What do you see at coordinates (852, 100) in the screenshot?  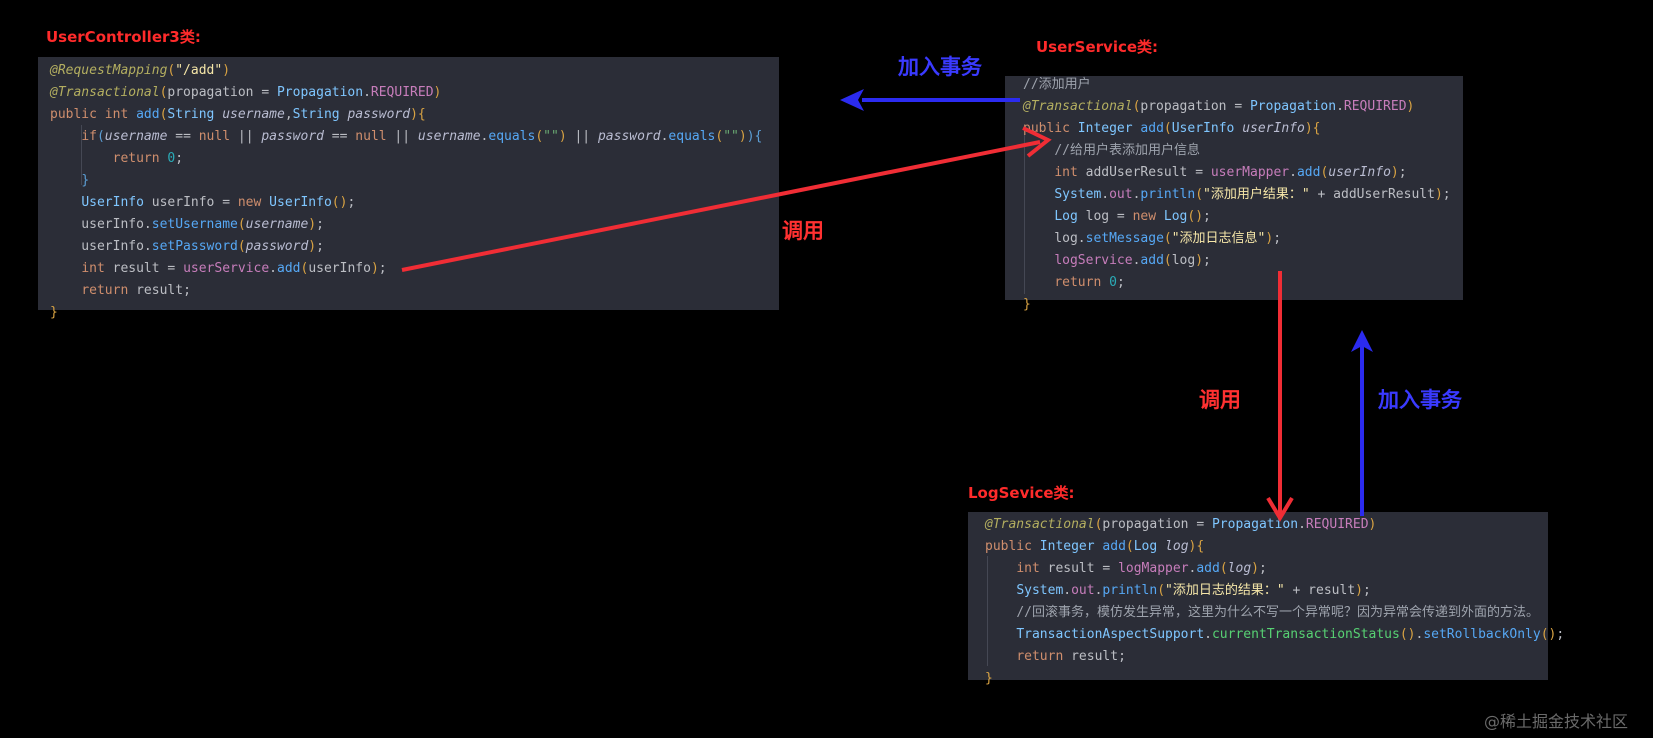 I see `join-arrow-top-head` at bounding box center [852, 100].